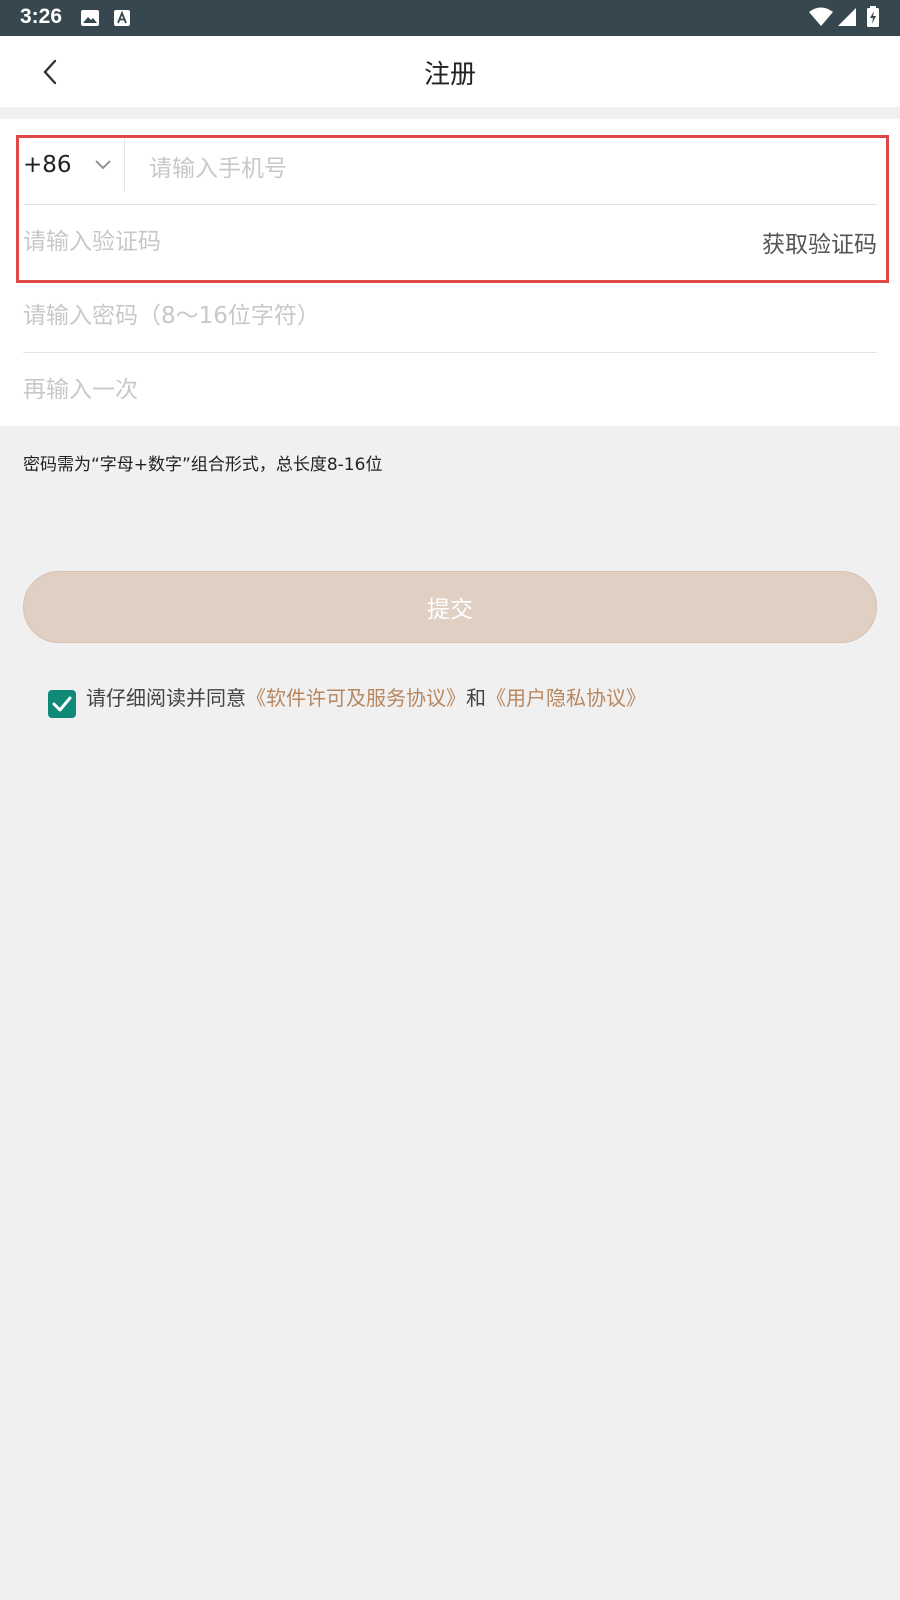  I want to click on agreement-text: 请仔细阅读并同意《软件许可及服务协议》和《用户隐私协议》, so click(366, 698).